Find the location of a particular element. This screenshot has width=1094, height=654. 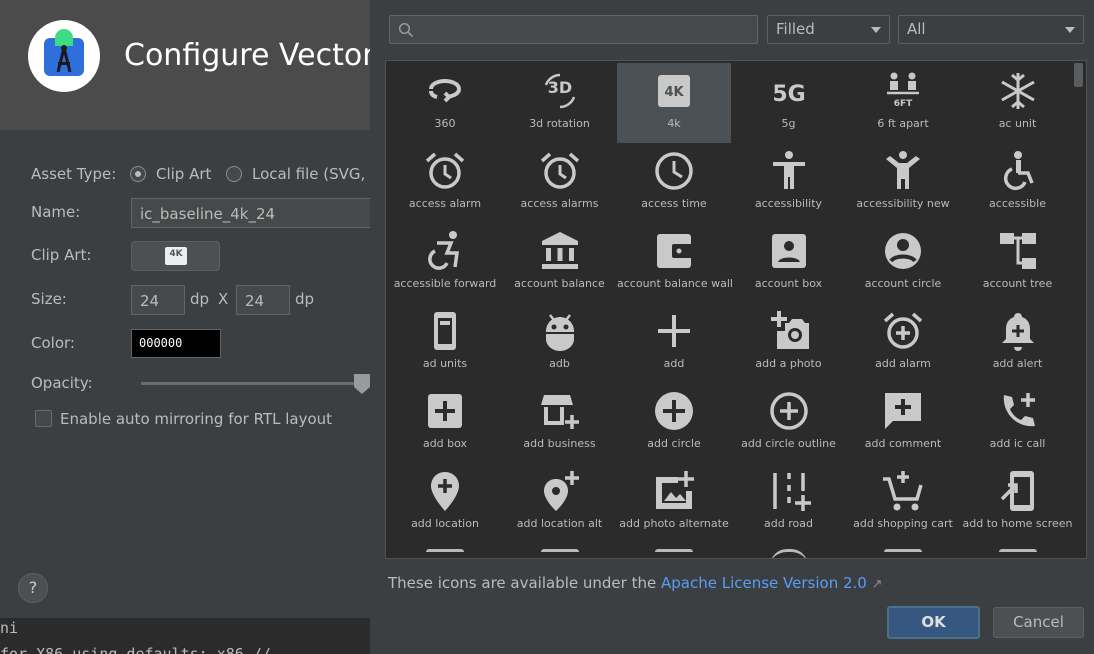

icon-cell-add: add is located at coordinates (674, 343).